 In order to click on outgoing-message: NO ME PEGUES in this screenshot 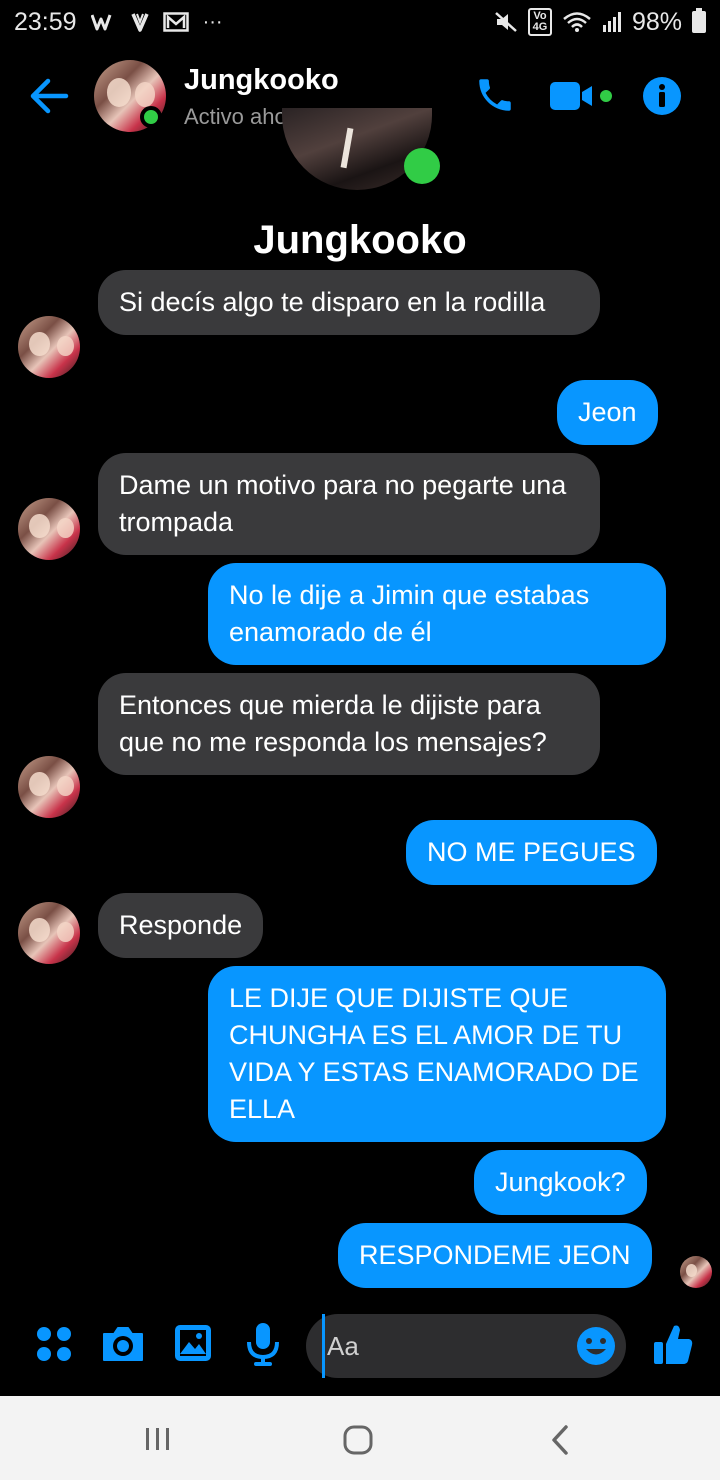, I will do `click(531, 852)`.